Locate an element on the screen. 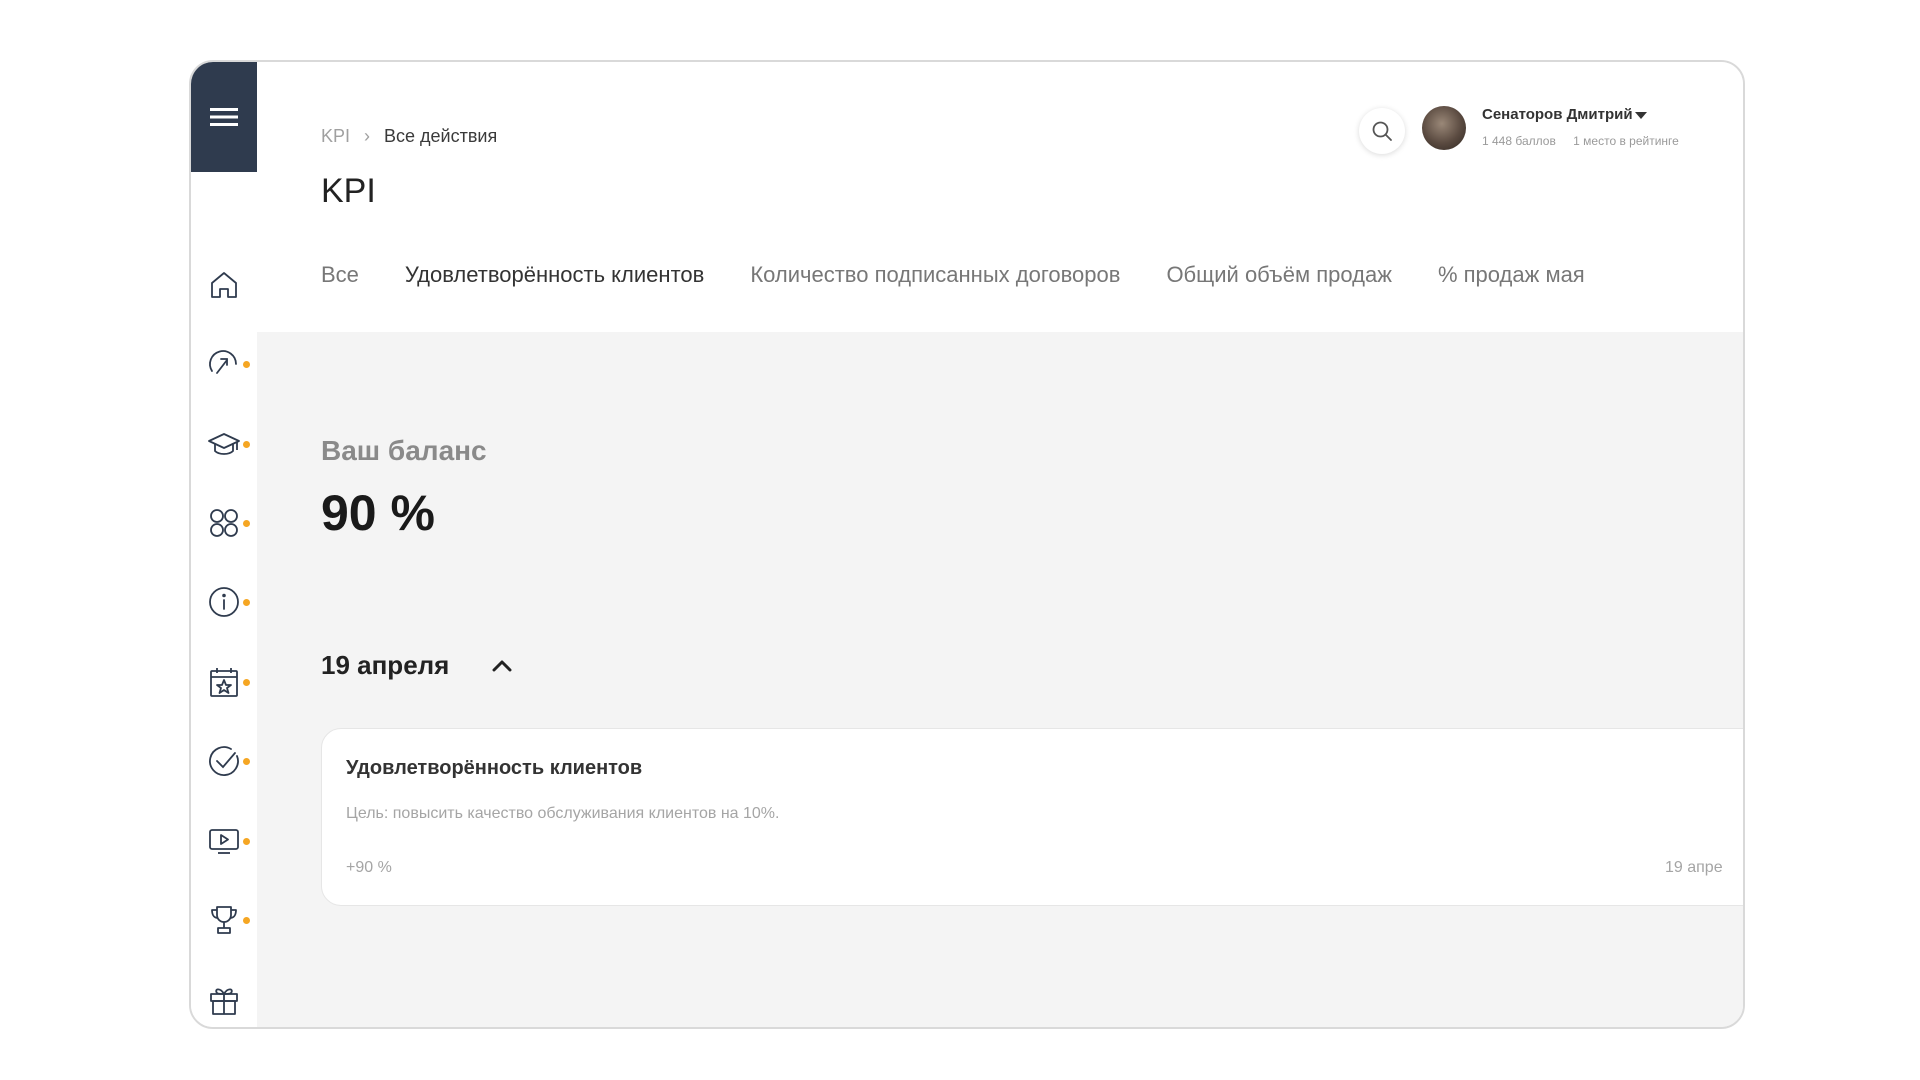 This screenshot has width=1920, height=1080. menu-button is located at coordinates (224, 117).